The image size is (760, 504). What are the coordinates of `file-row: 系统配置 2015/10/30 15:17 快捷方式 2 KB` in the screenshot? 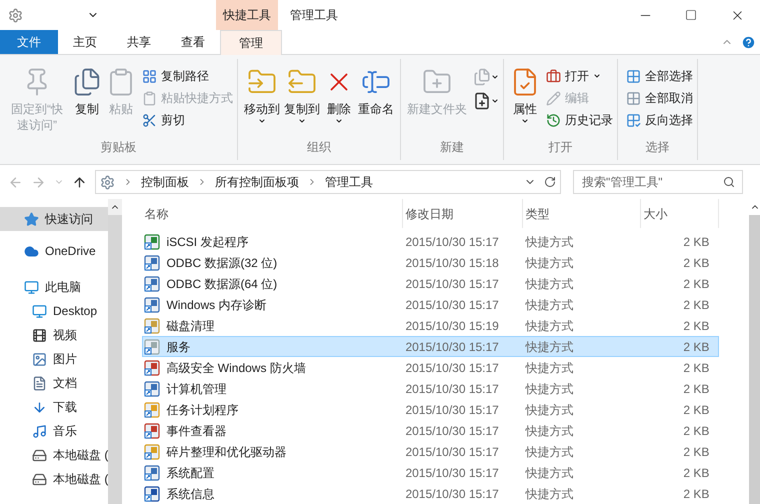 It's located at (431, 472).